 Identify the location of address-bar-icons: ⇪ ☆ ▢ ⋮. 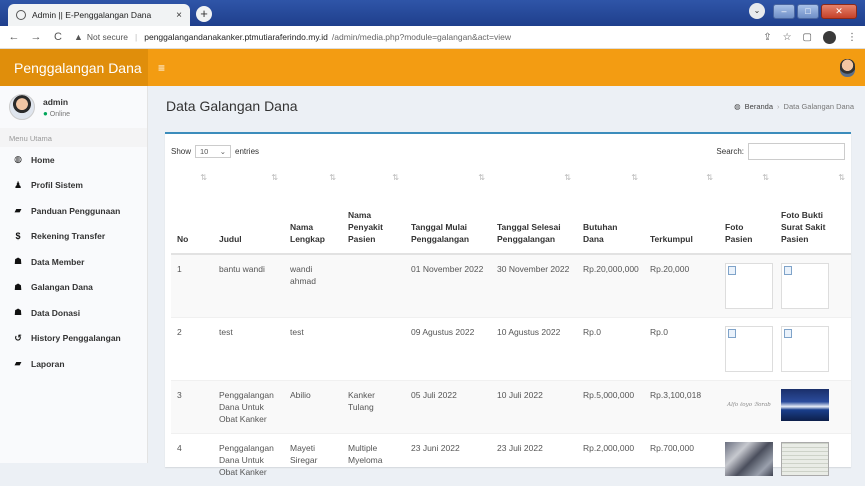
(810, 37).